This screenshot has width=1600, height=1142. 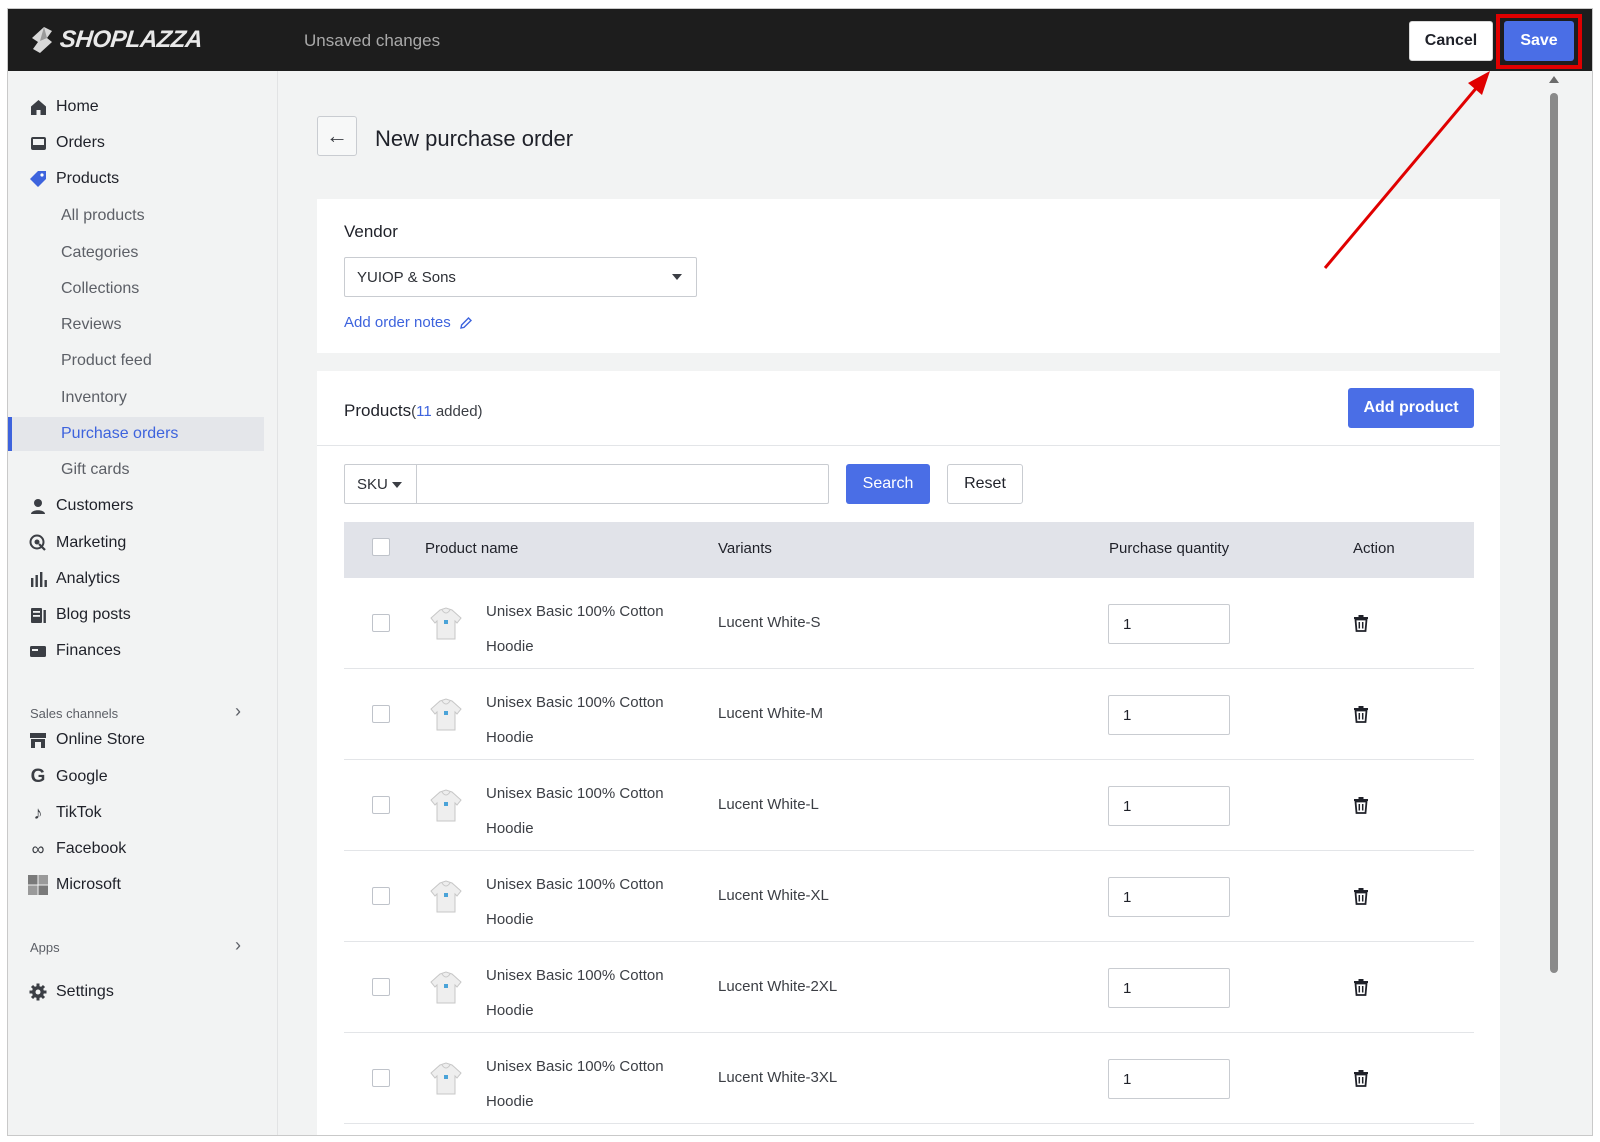 I want to click on sidebar-item-settings: Settings, so click(x=136, y=992).